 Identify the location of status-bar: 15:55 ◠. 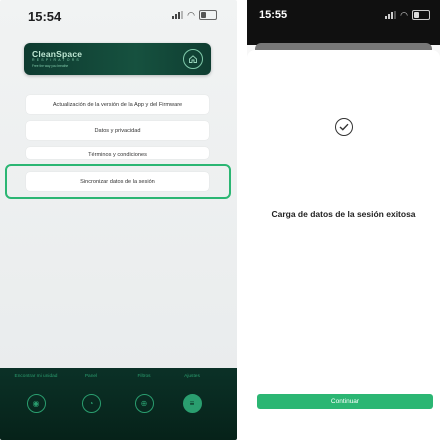
(343, 22).